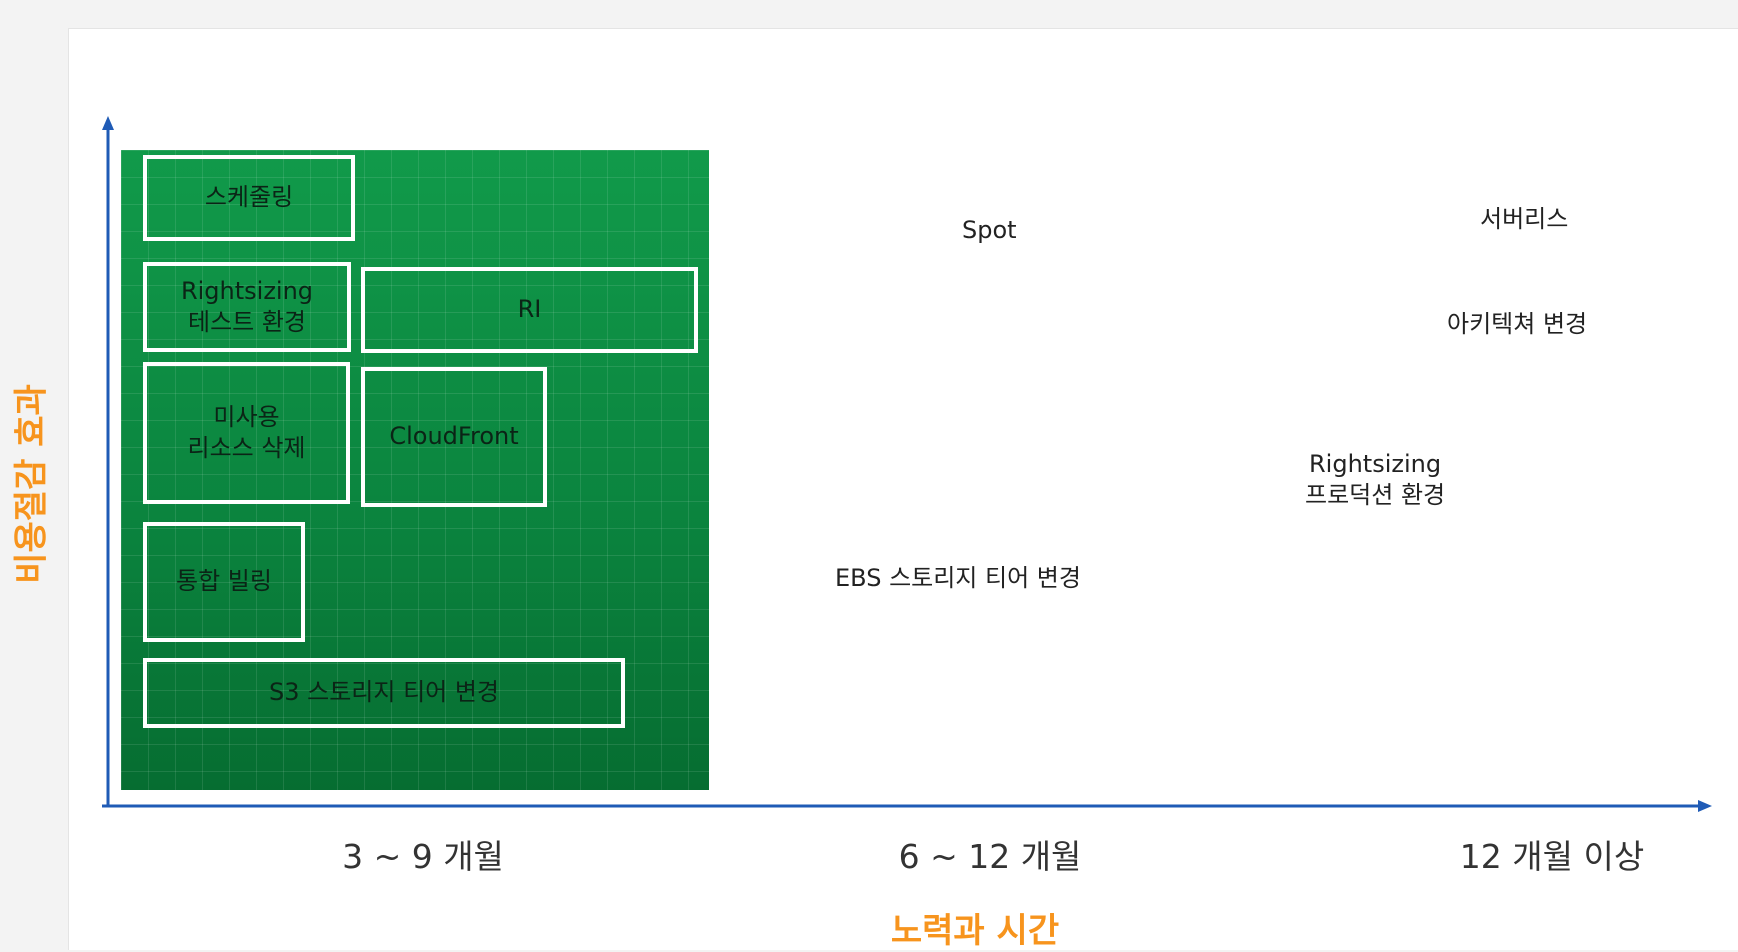 This screenshot has height=952, width=1738. I want to click on item-ri: RI, so click(529, 310).